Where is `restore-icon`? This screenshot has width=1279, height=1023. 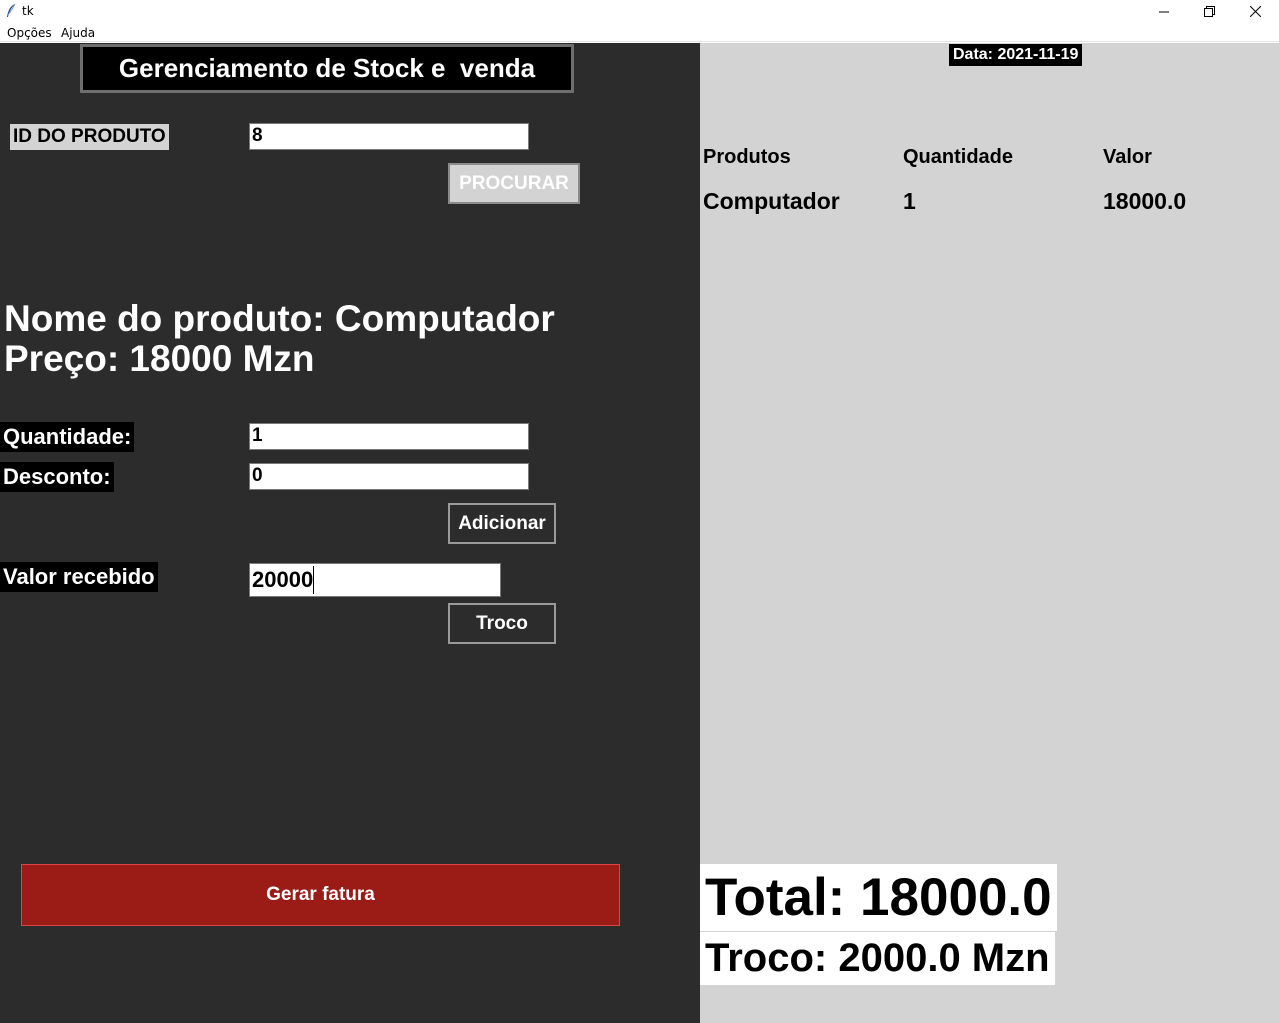
restore-icon is located at coordinates (1209, 11).